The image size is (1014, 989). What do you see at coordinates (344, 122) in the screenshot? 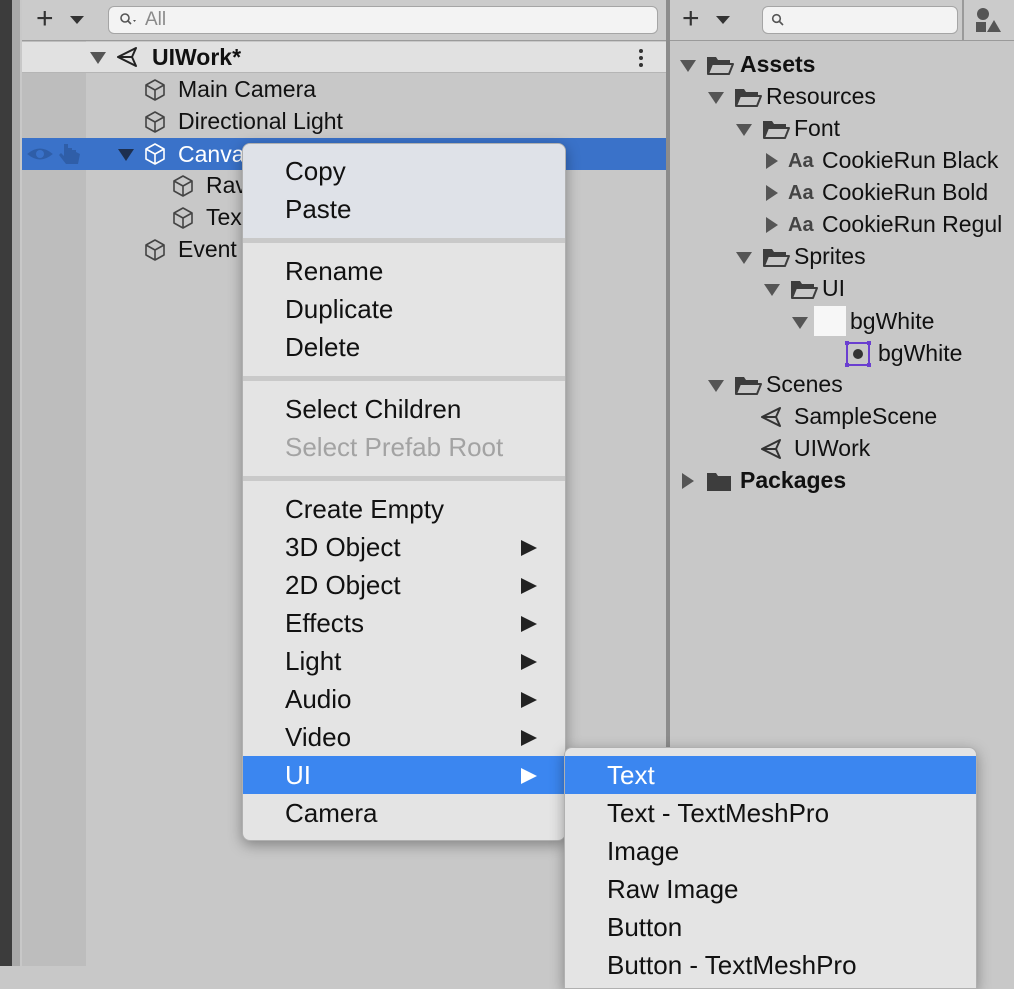
I see `hierarchy-item-directional-light: Directional Light` at bounding box center [344, 122].